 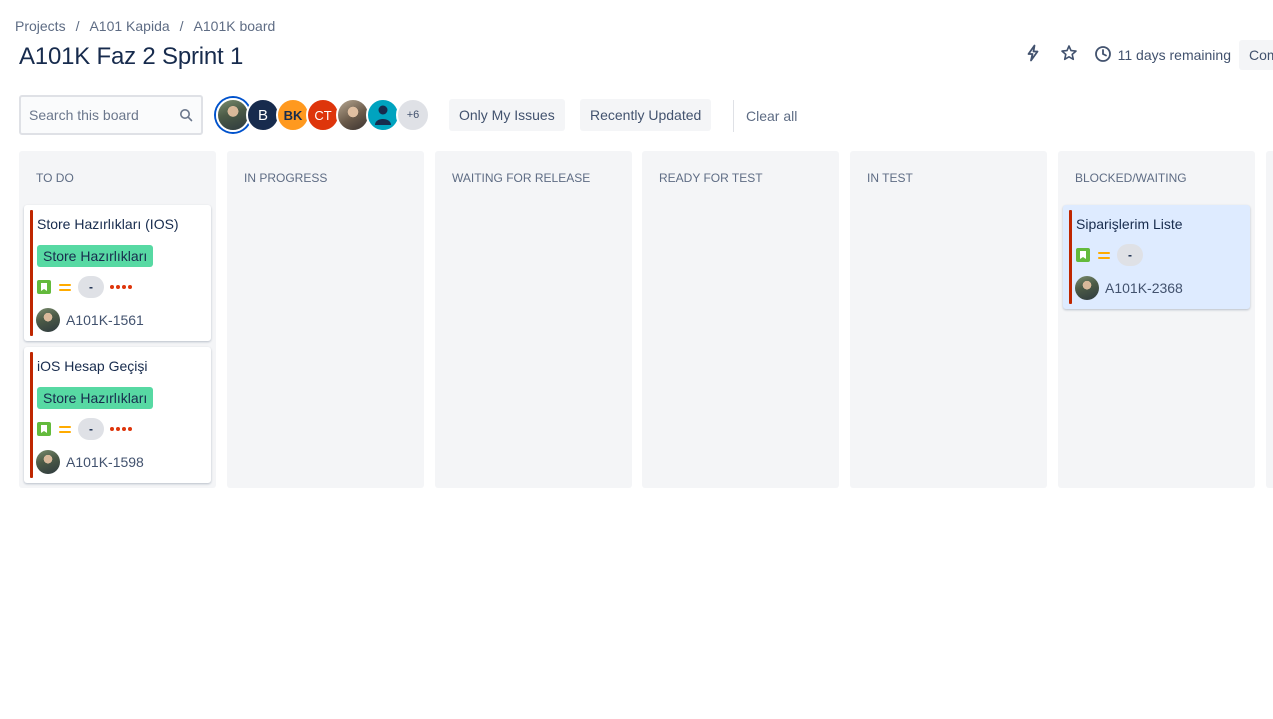 What do you see at coordinates (1269, 319) in the screenshot?
I see `column-next` at bounding box center [1269, 319].